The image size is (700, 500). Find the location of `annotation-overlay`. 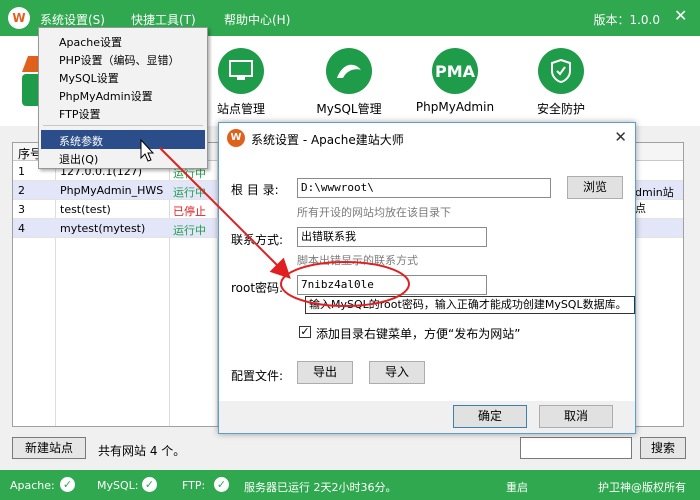

annotation-overlay is located at coordinates (275, 222).